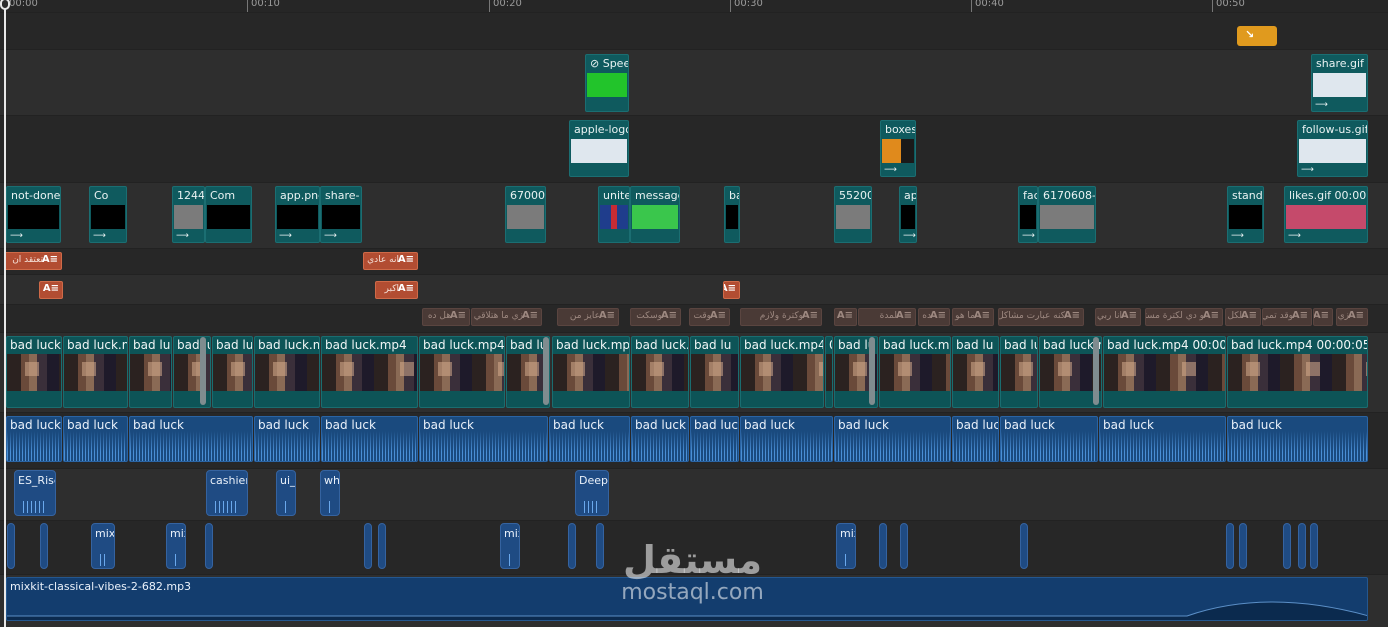 The image size is (1388, 627). I want to click on overlay-clip: unite, so click(614, 214).